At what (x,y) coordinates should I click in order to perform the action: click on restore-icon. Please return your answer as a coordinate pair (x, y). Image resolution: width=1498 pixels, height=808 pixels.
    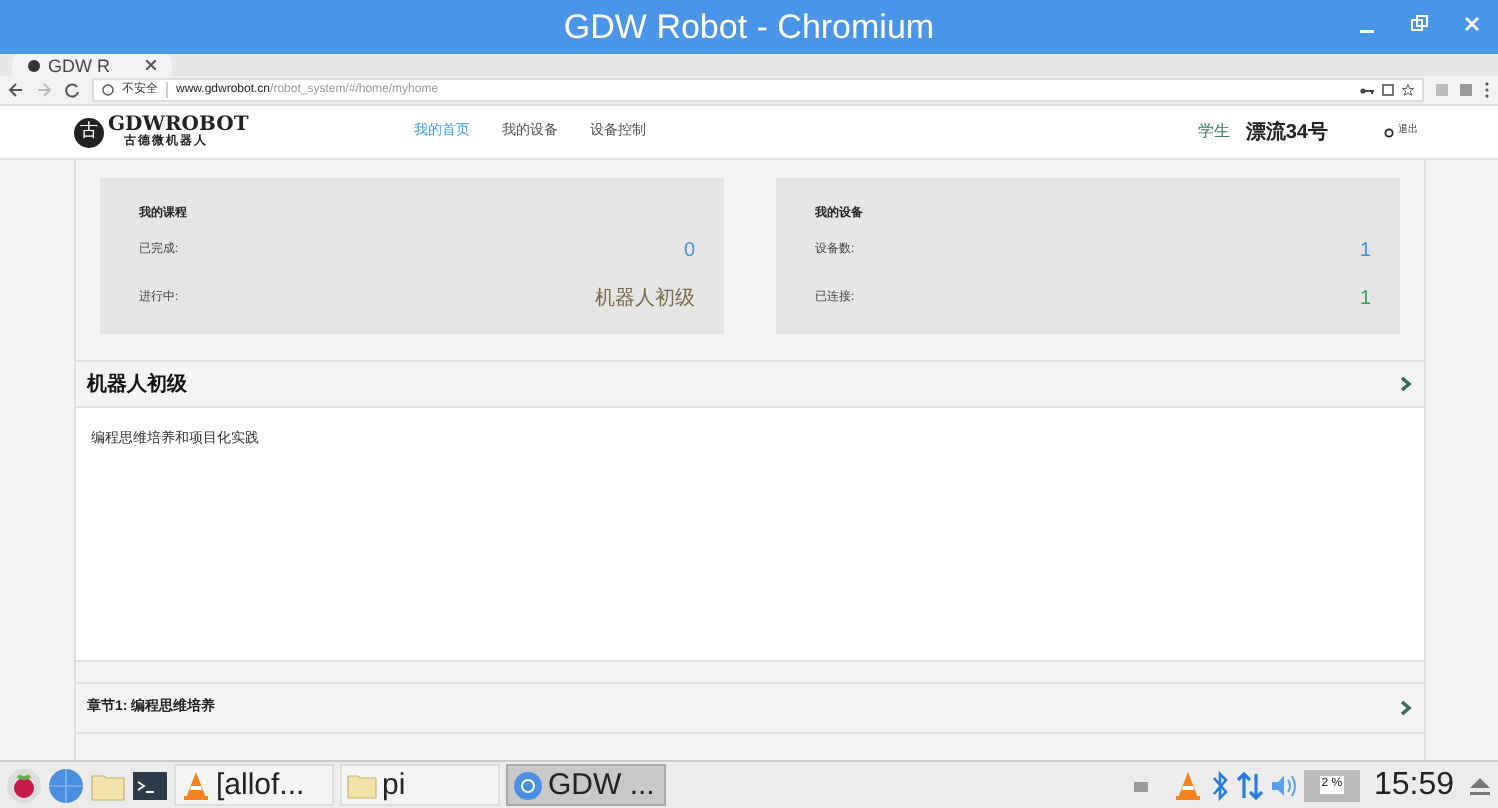
    Looking at the image, I should click on (1420, 24).